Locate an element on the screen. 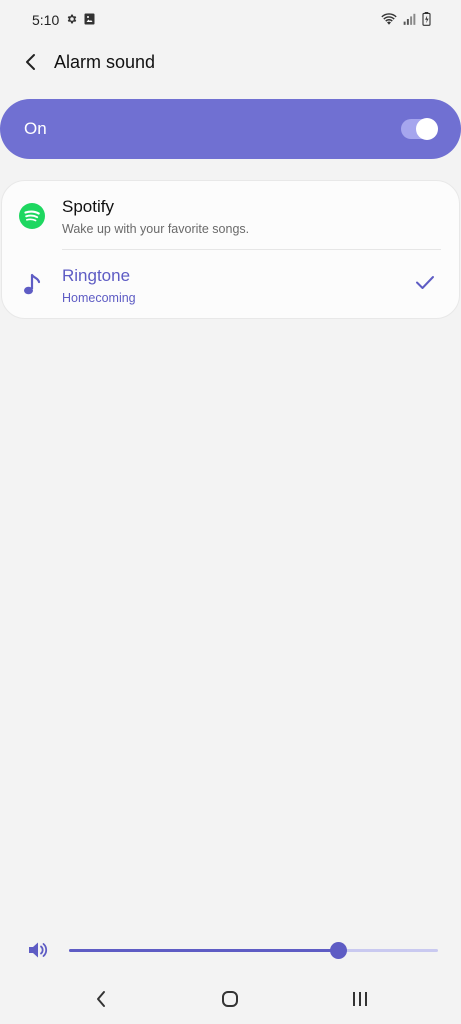 The height and width of the screenshot is (1024, 461). master-toggle is located at coordinates (419, 129).